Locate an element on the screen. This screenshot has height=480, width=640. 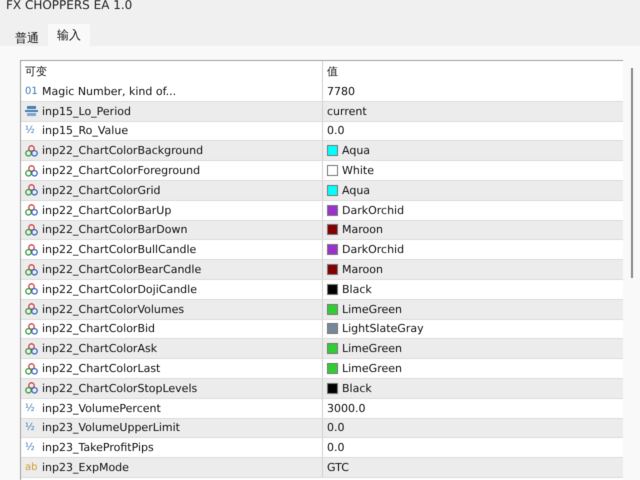
table-row: inp22_ChartColorGrid Aqua is located at coordinates (322, 190).